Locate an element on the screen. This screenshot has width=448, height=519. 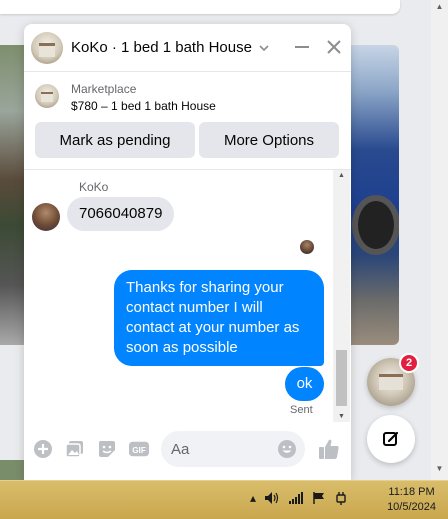
minimize-icon is located at coordinates (302, 47).